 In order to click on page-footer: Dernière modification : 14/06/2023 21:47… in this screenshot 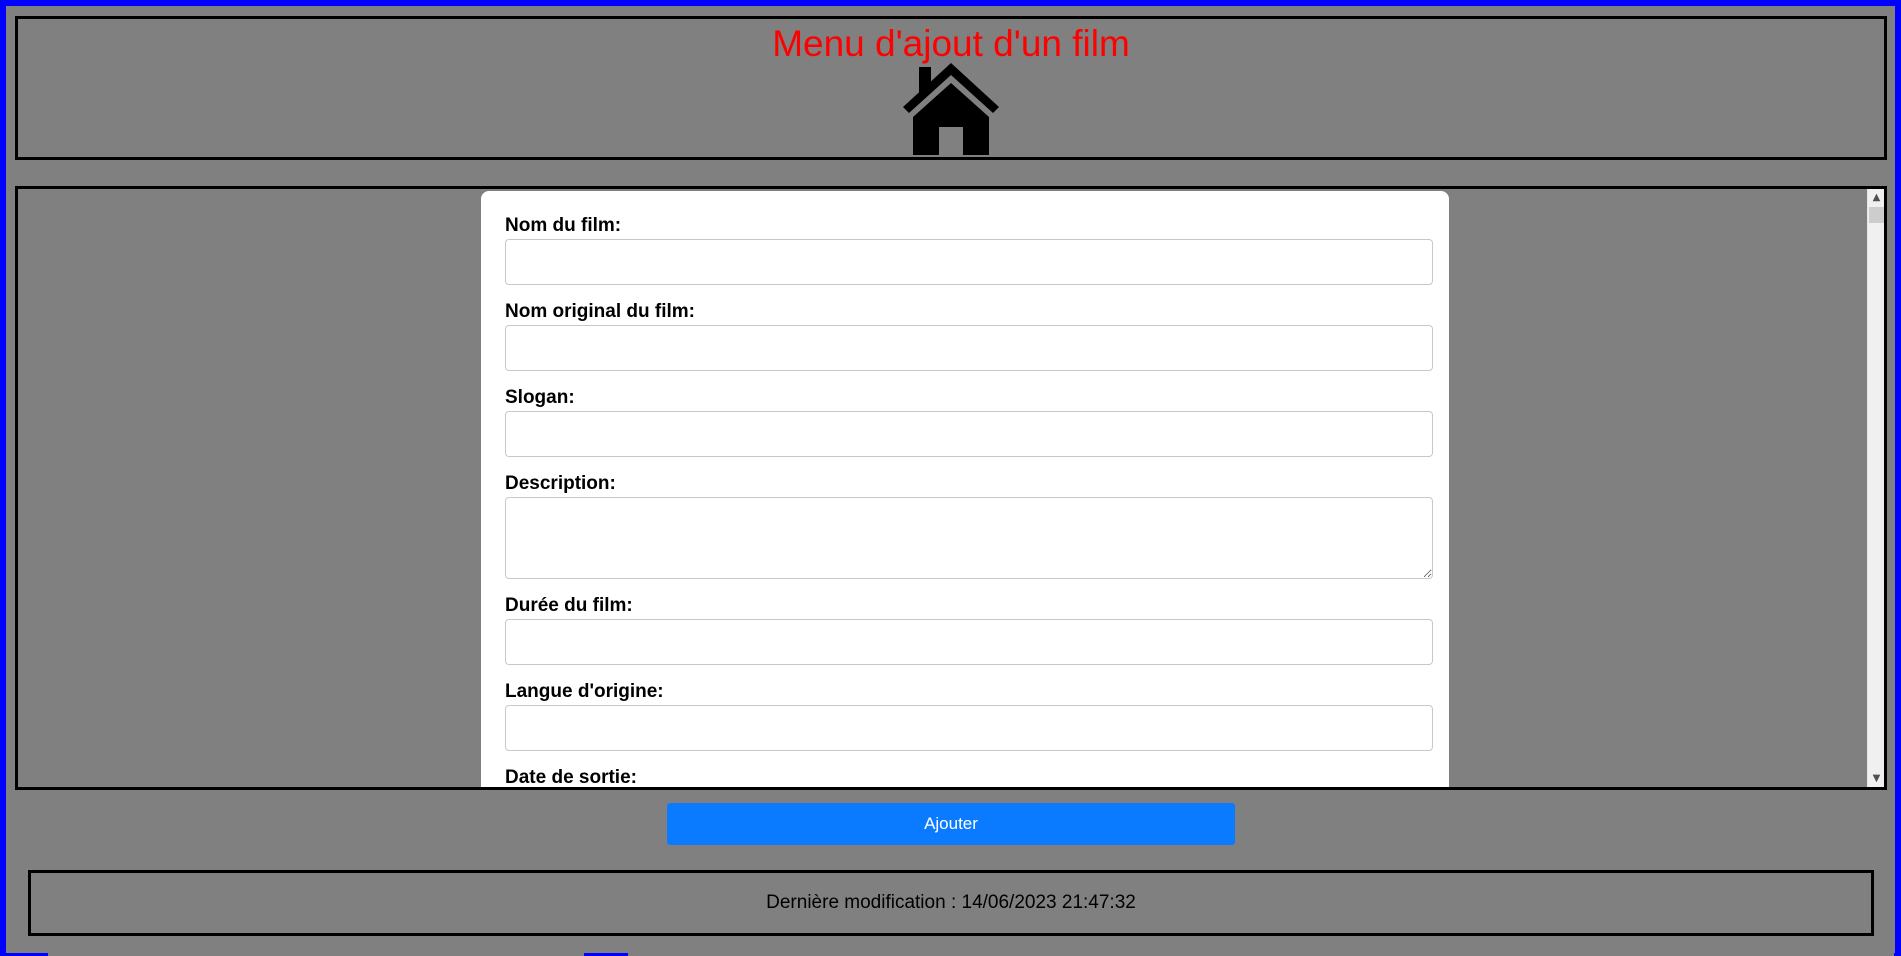, I will do `click(951, 903)`.